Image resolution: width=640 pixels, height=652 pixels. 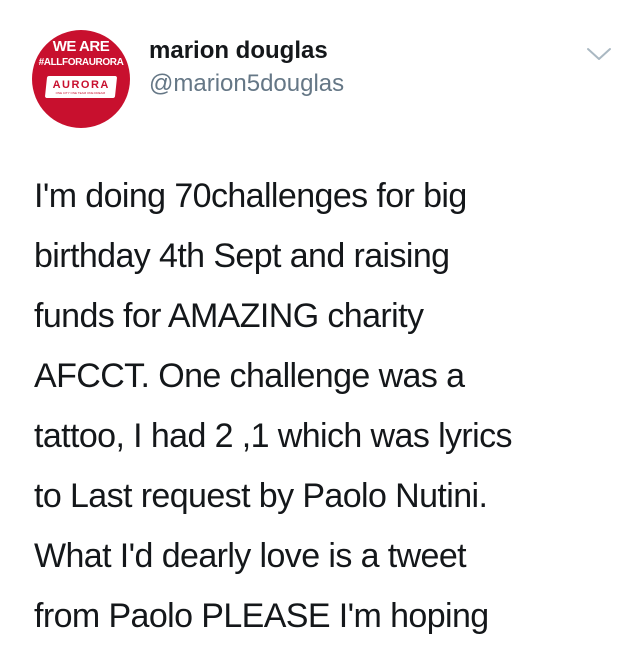 I want to click on avatar-brand-text: AURORA, so click(x=81, y=85).